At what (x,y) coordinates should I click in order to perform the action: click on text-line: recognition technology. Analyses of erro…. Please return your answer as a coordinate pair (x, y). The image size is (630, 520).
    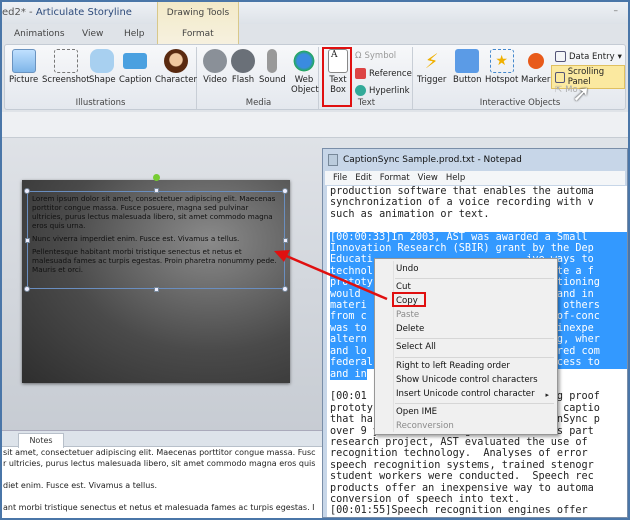
    Looking at the image, I should click on (459, 454).